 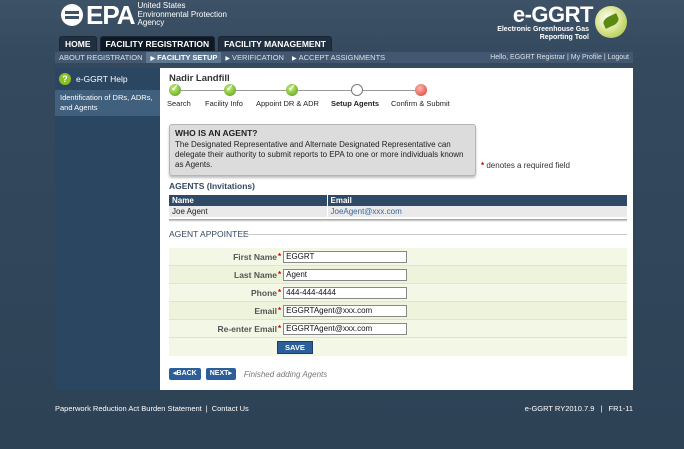 What do you see at coordinates (100, 57) in the screenshot?
I see `nav-about-registration: ABOUT REGISTRATION` at bounding box center [100, 57].